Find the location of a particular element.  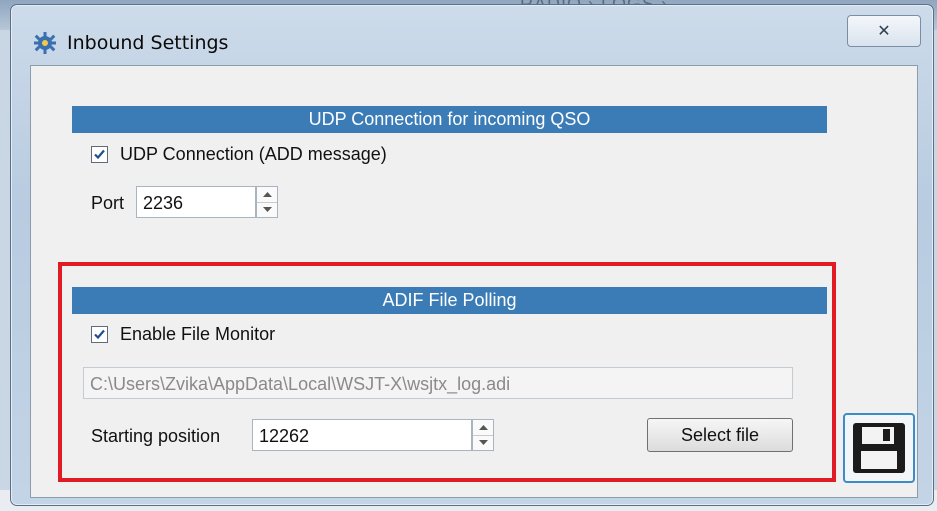

enable-file-monitor-label: Enable File Monitor is located at coordinates (198, 334).